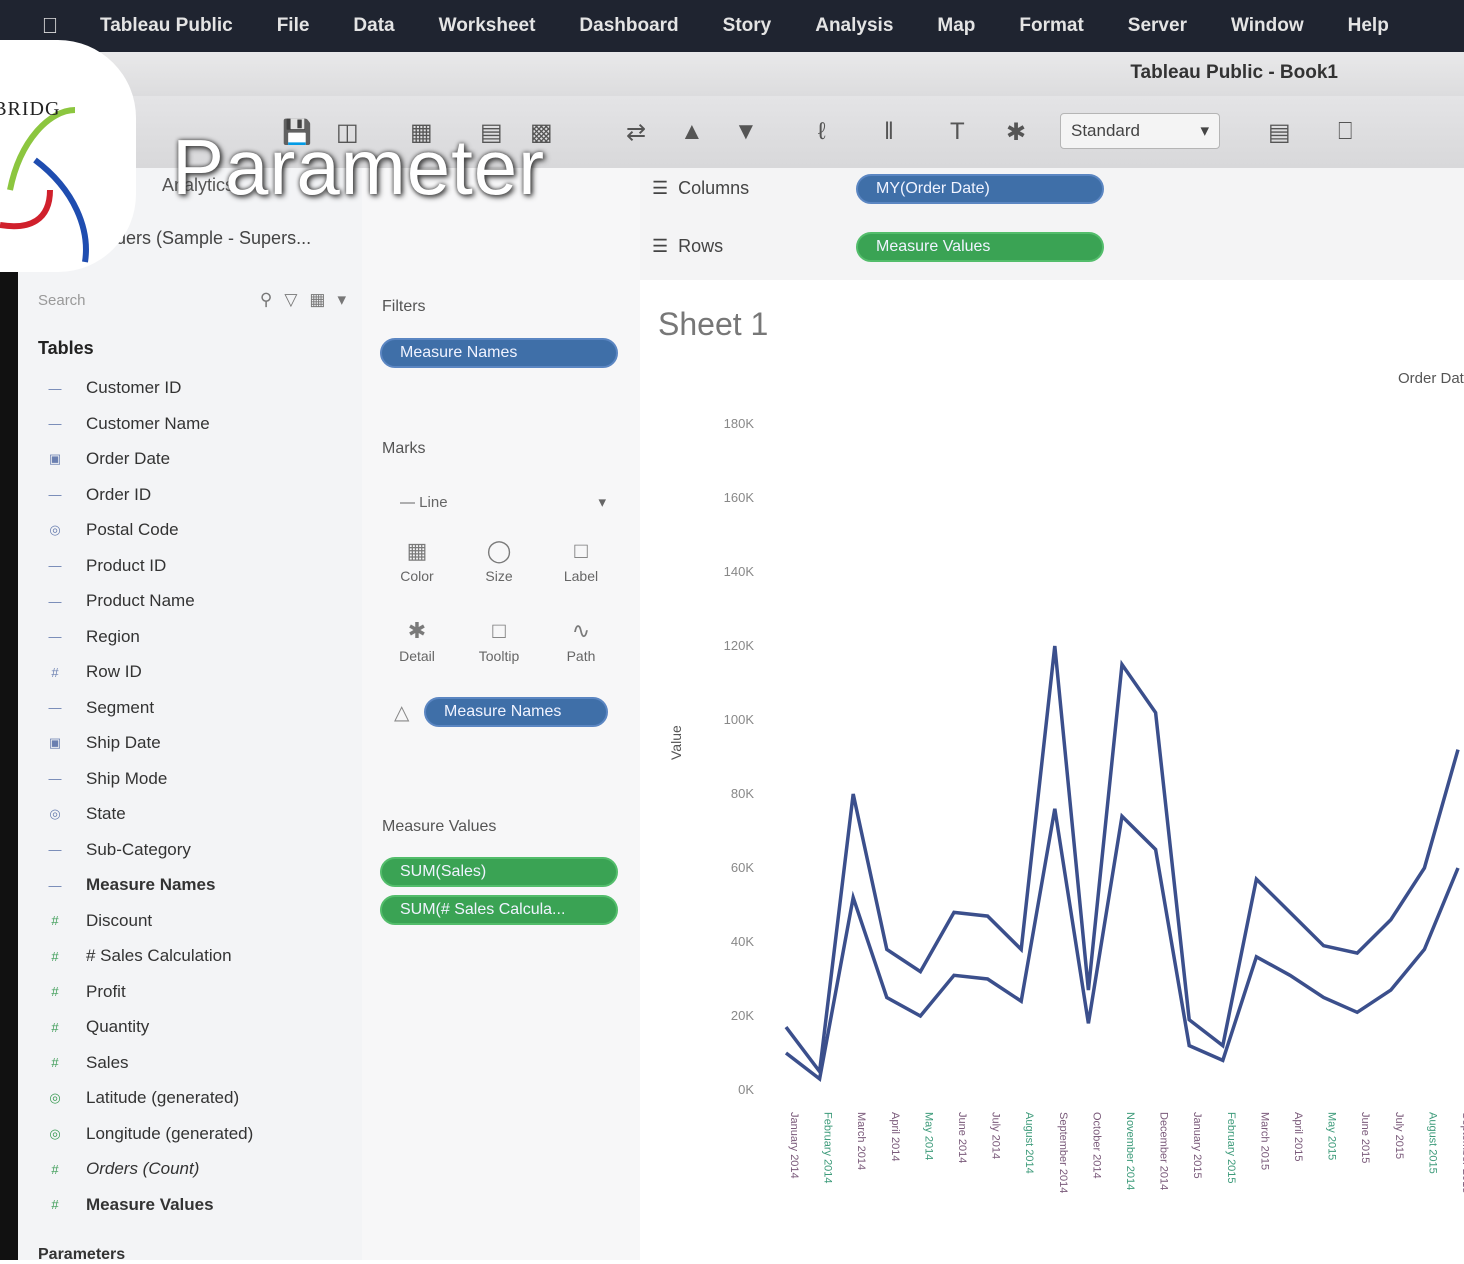 This screenshot has width=1464, height=1264. Describe the element at coordinates (1096, 1145) in the screenshot. I see `x-tick-label: October 2014` at that location.